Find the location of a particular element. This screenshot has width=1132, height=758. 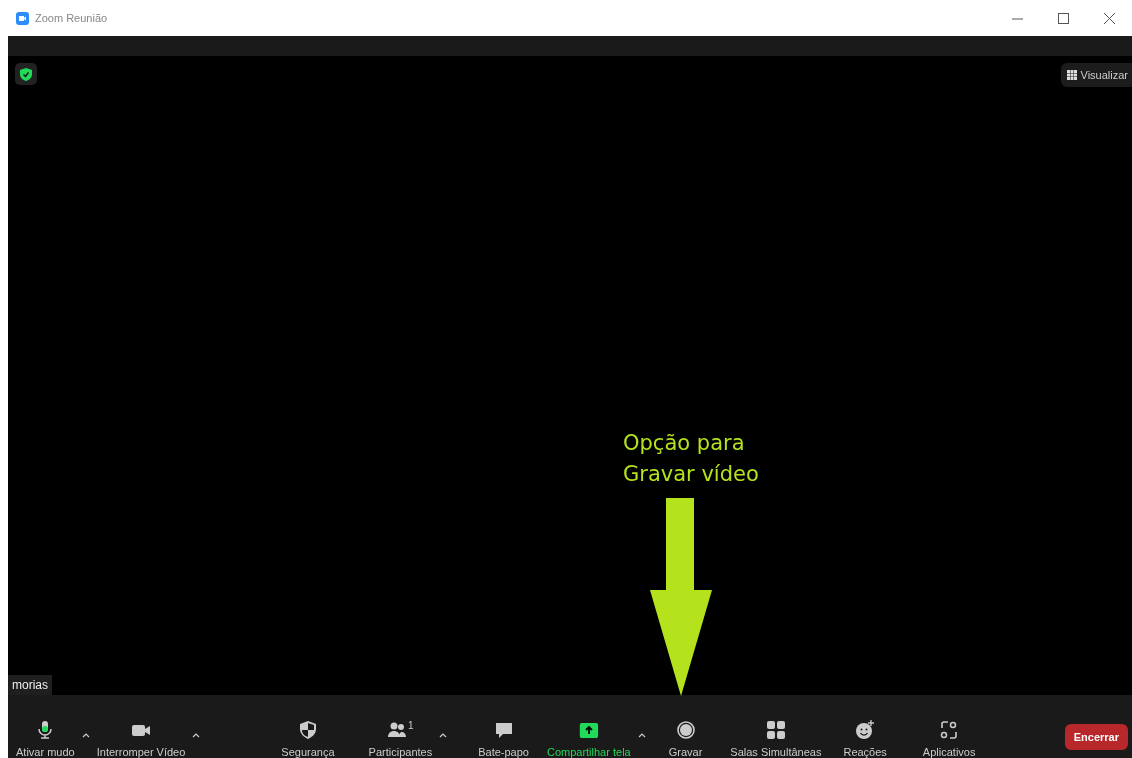

toolbar-button: Salas Simultâneas is located at coordinates (776, 739).